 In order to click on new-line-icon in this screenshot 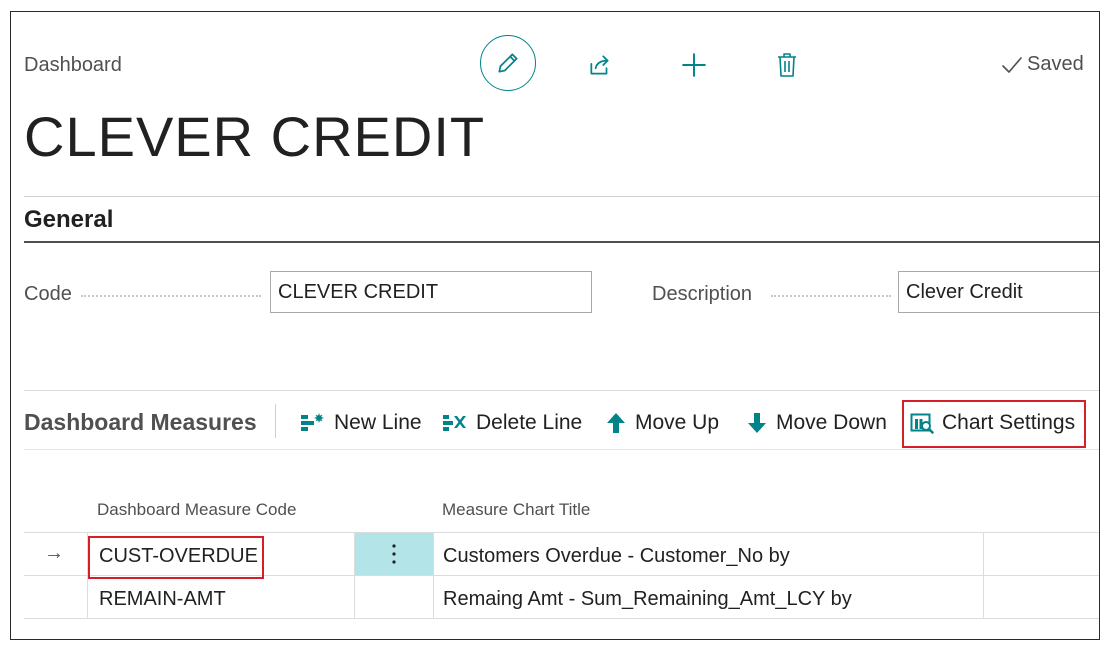, I will do `click(312, 422)`.